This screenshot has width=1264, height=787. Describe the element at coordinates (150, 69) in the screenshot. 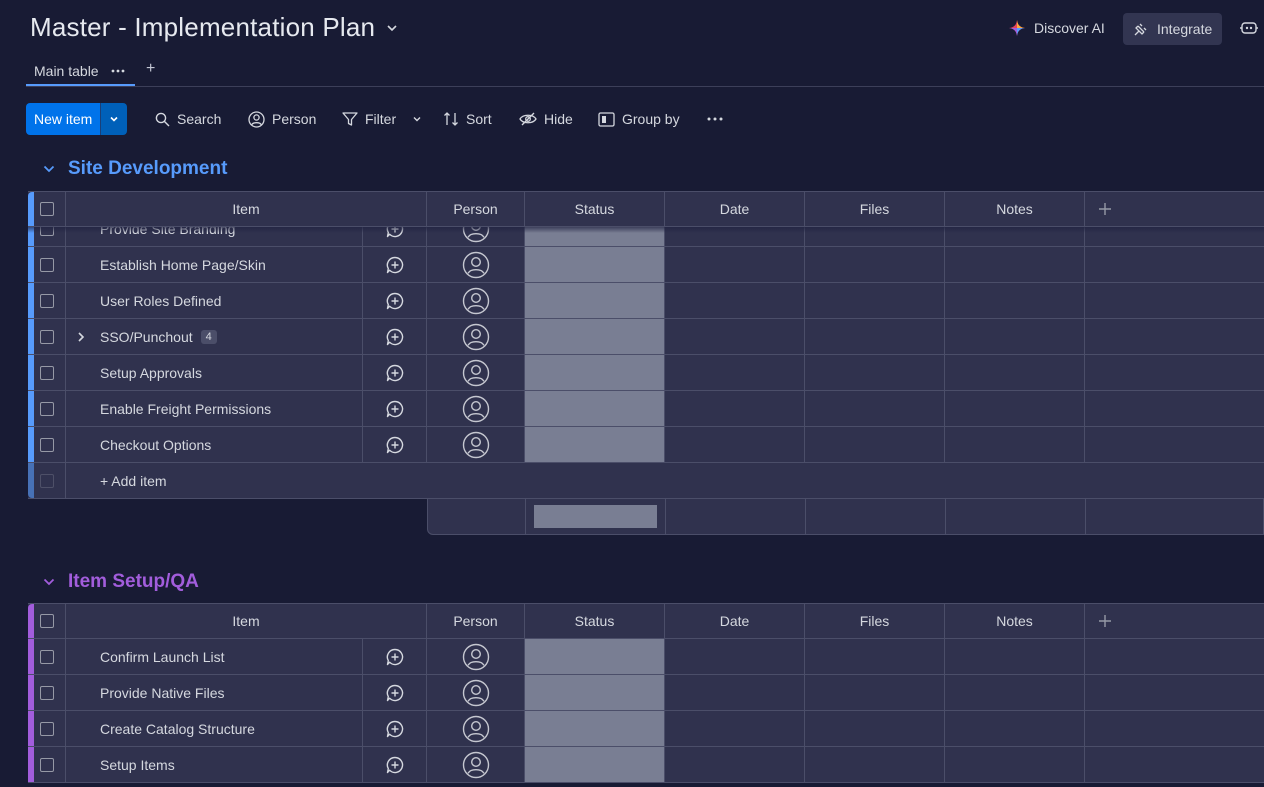

I see `add-view-button: +` at that location.